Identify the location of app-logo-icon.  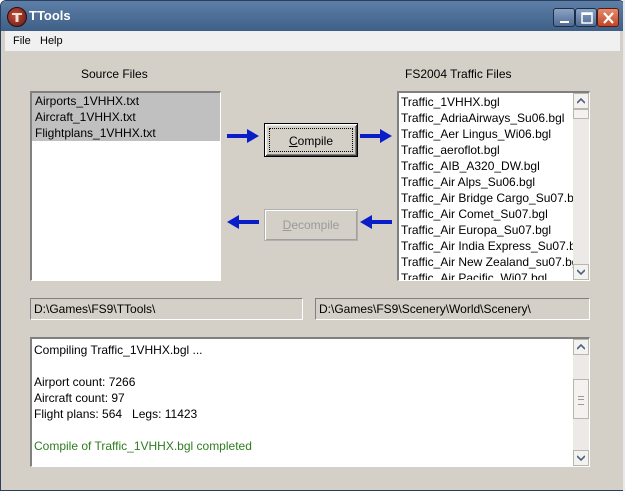
(17, 17).